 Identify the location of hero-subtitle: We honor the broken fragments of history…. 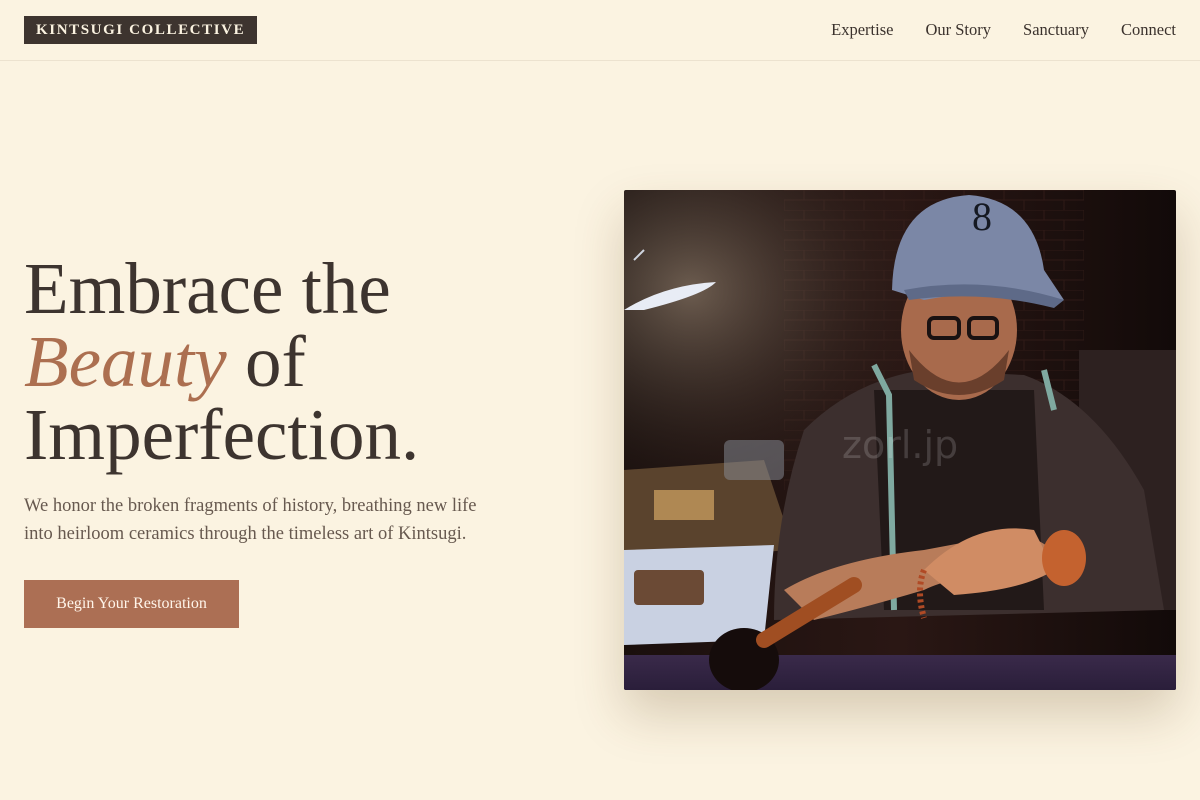
(250, 520).